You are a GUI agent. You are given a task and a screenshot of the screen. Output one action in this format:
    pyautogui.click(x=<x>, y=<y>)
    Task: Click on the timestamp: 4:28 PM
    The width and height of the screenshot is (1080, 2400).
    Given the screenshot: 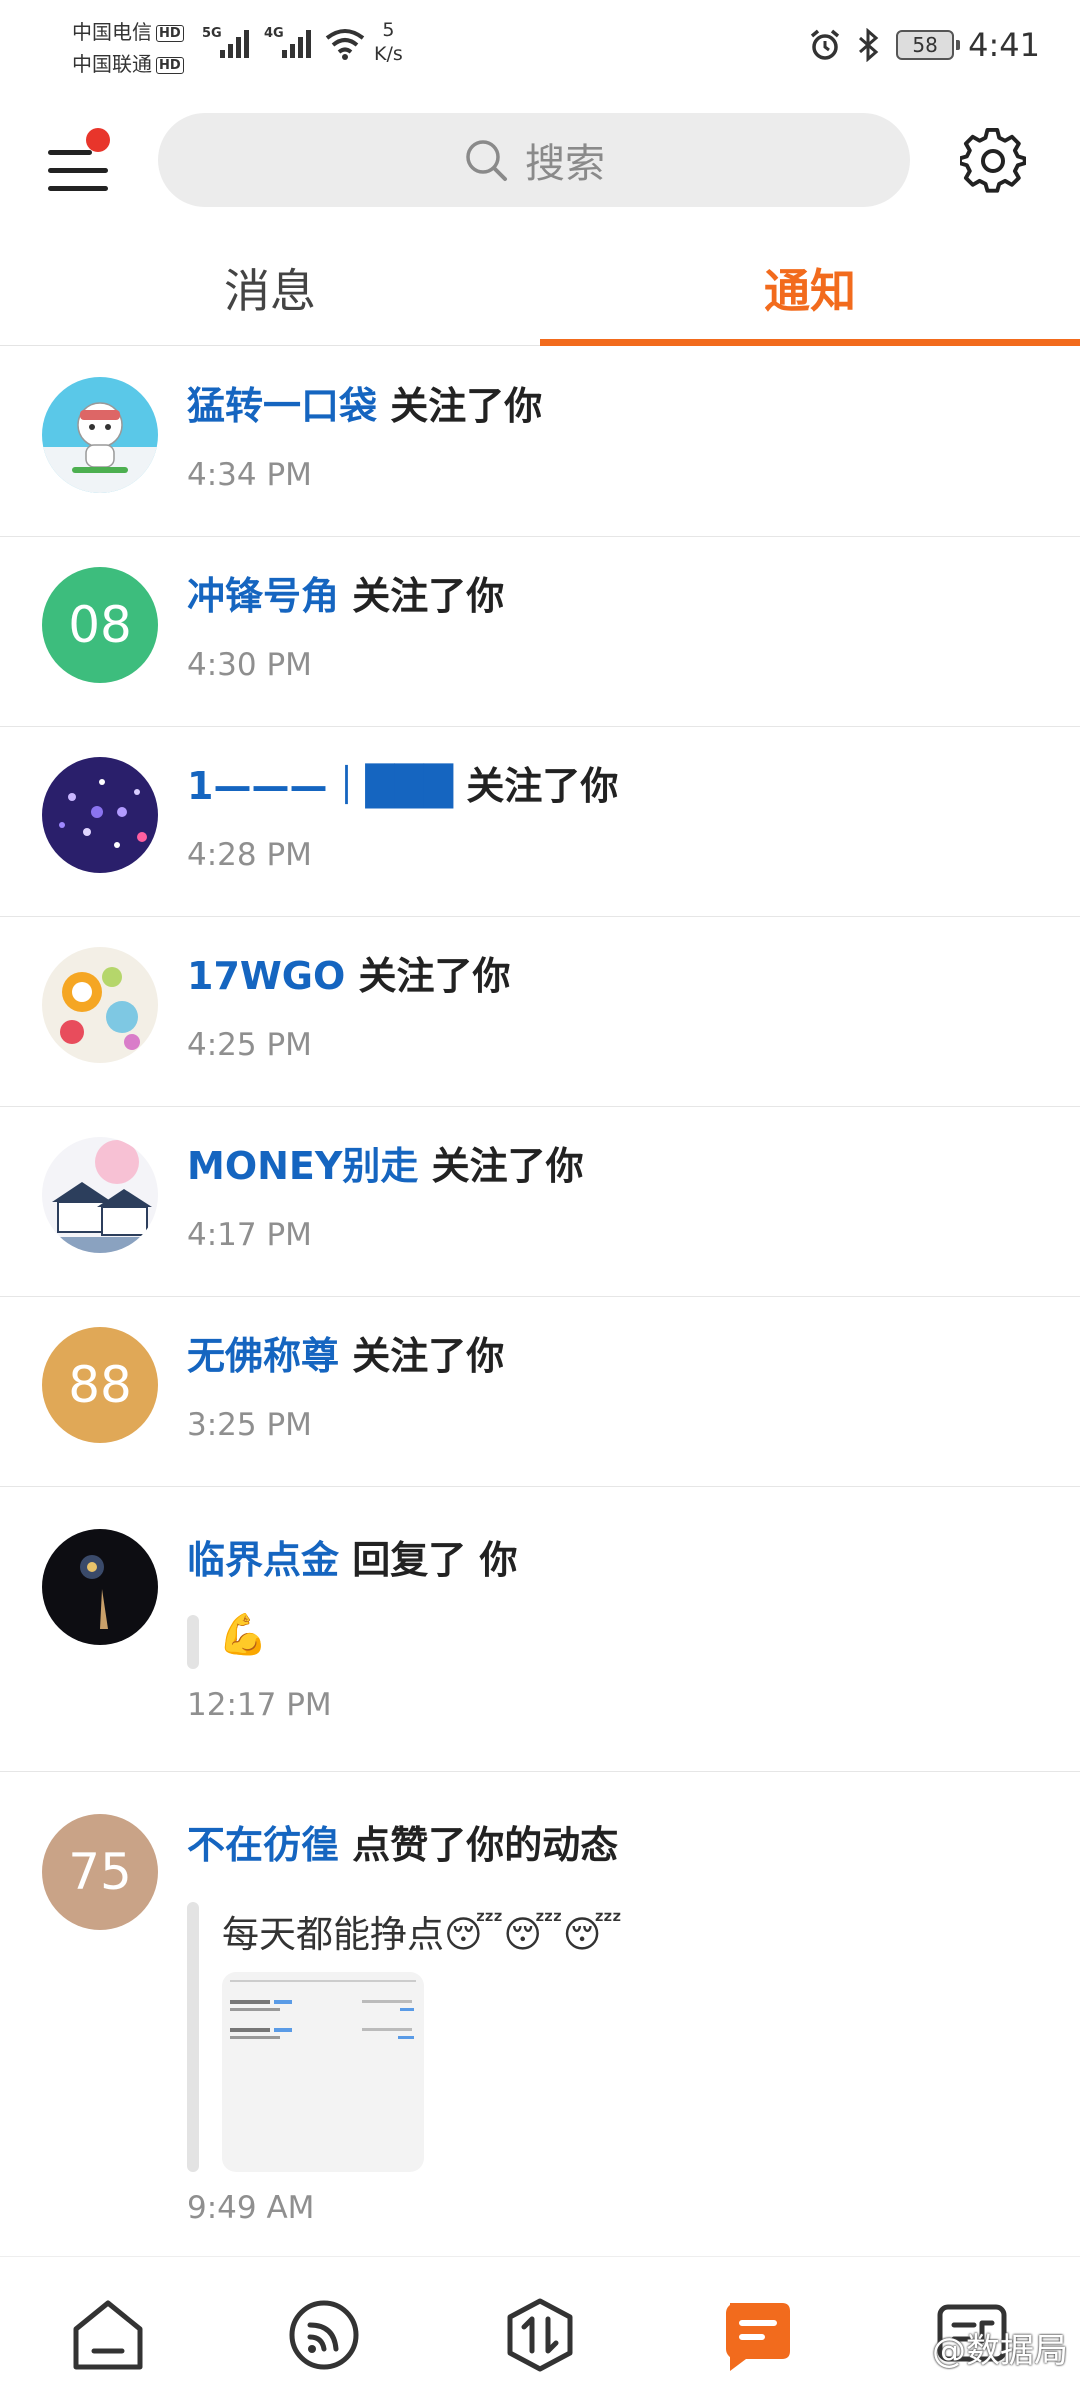 What is the action you would take?
    pyautogui.click(x=249, y=855)
    